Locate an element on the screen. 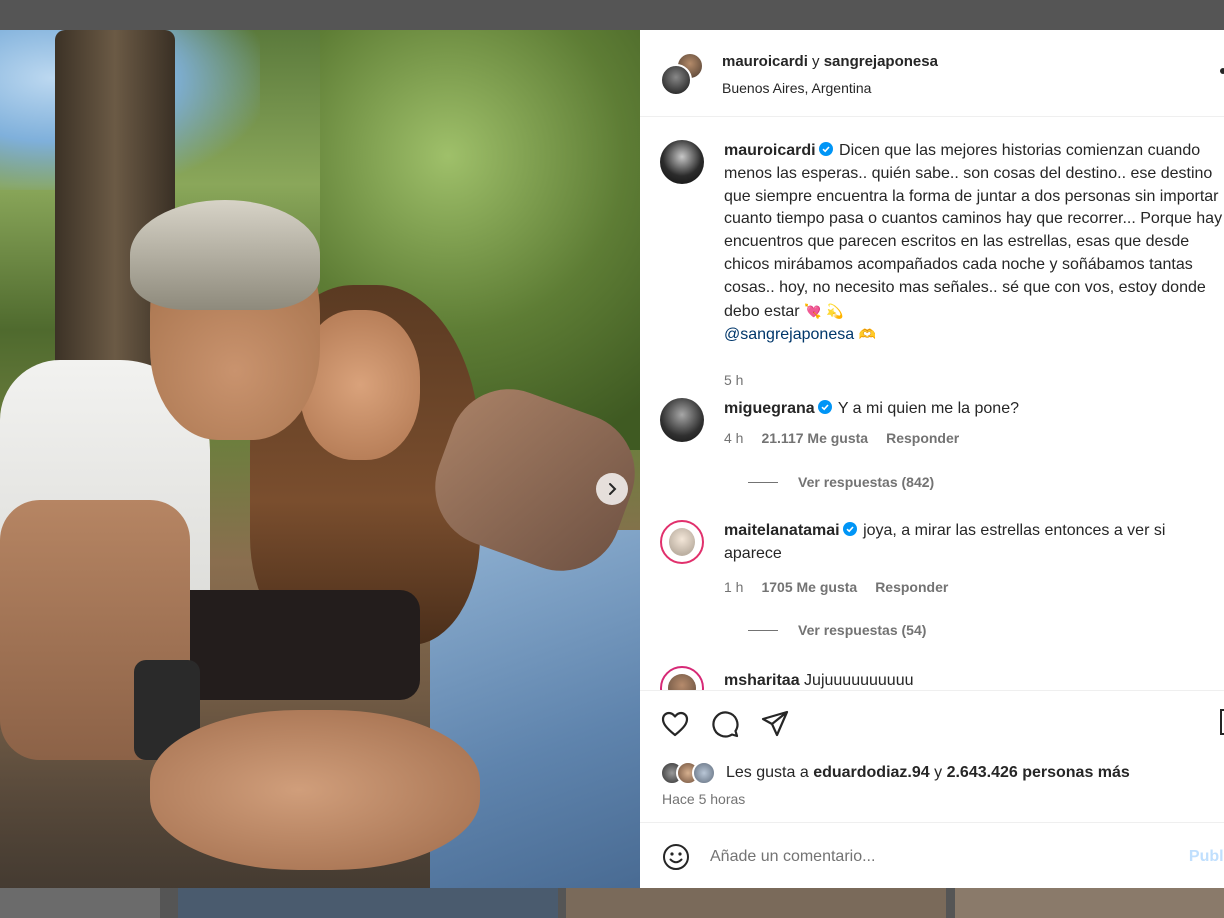  comment-text: Jujuuuuuuuuuu is located at coordinates (859, 680).